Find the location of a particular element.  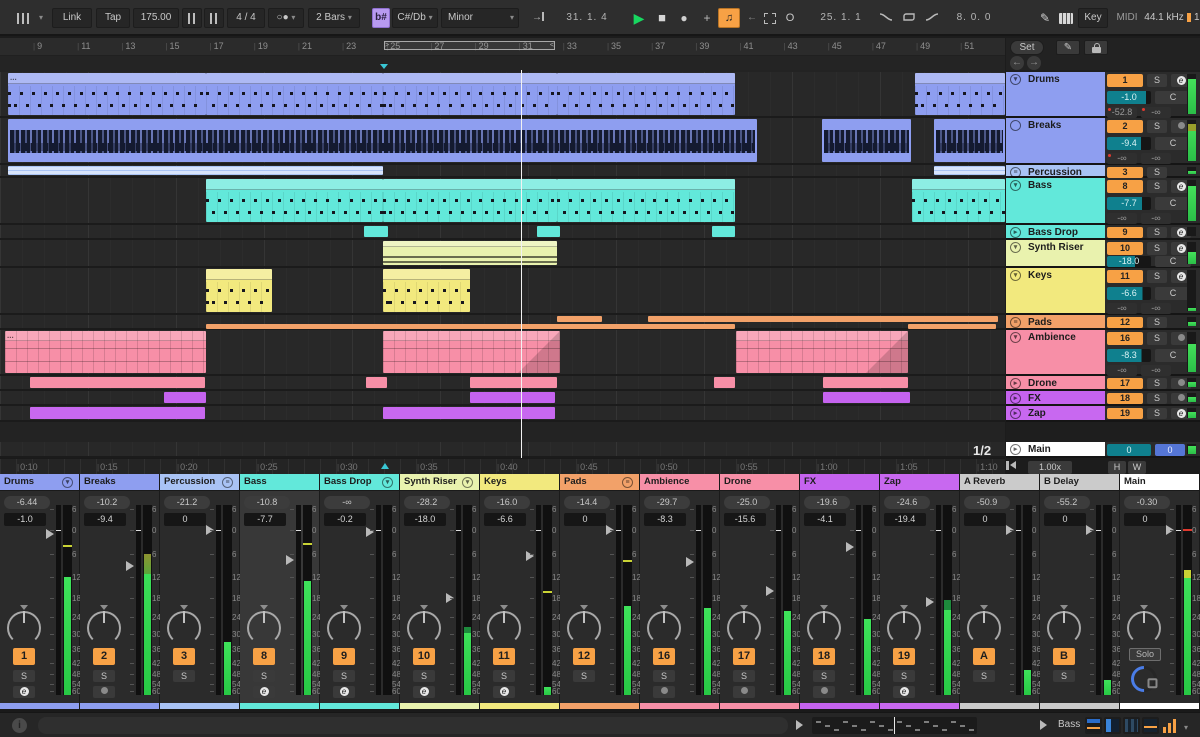

peak-level-display: -14.4 is located at coordinates (587, 502).